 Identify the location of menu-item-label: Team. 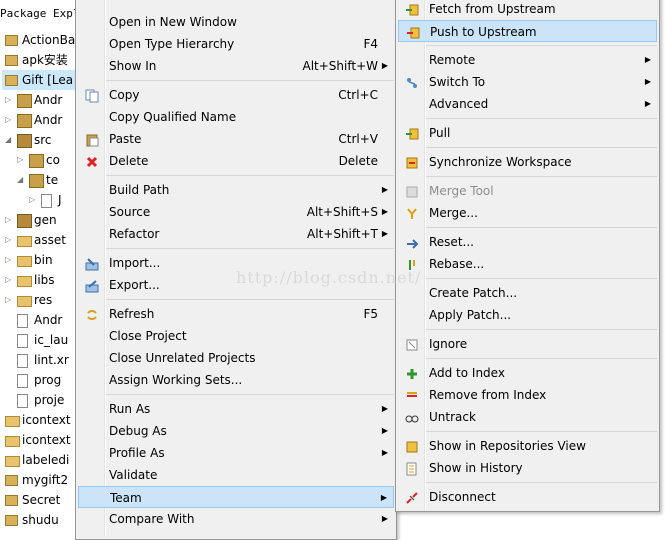
(126, 498).